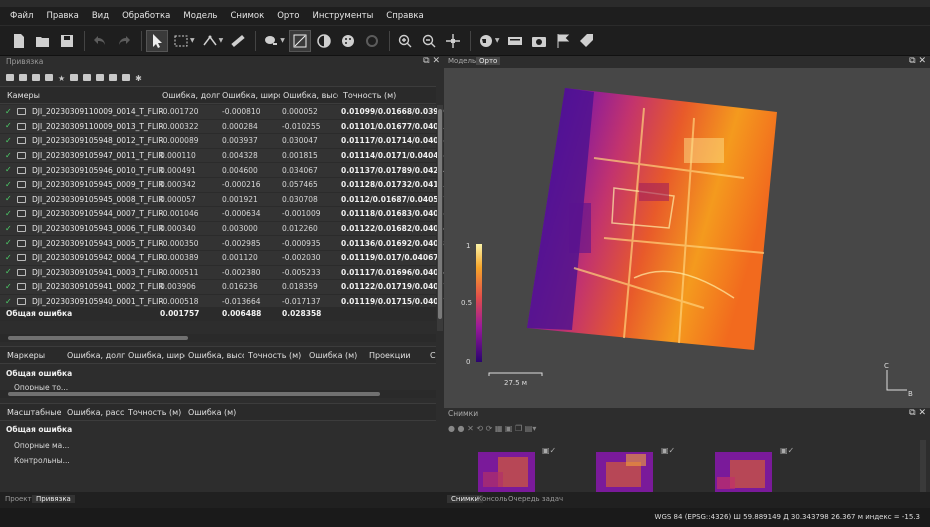 This screenshot has height=527, width=930. What do you see at coordinates (247, 16) in the screenshot?
I see `menu-photo: Снимок` at bounding box center [247, 16].